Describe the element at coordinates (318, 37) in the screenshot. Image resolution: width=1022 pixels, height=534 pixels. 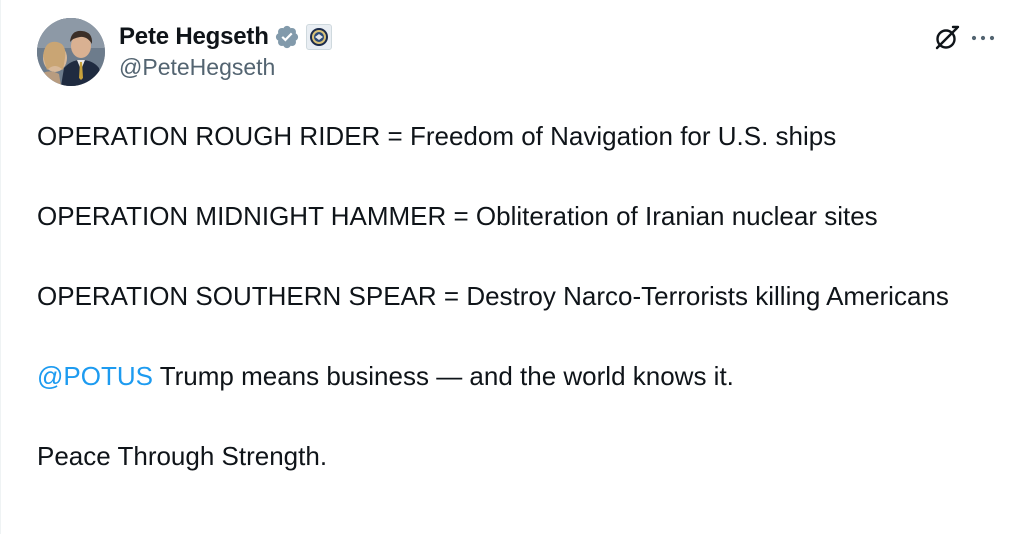
I see `dod-seal-icon` at that location.